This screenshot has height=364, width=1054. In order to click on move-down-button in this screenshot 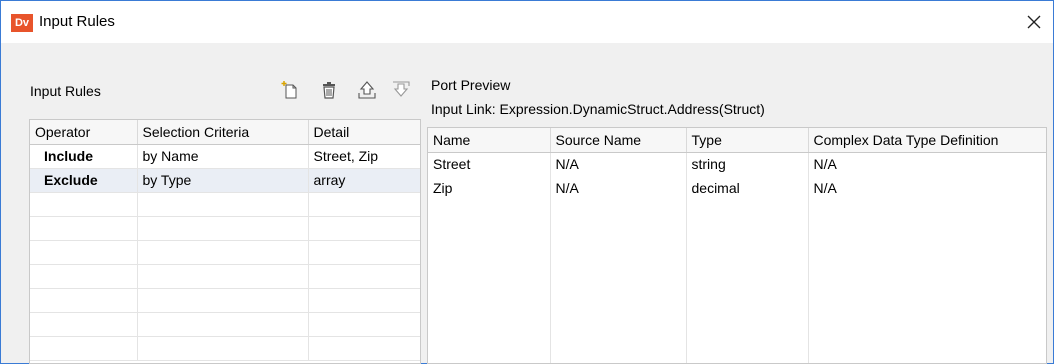, I will do `click(401, 90)`.